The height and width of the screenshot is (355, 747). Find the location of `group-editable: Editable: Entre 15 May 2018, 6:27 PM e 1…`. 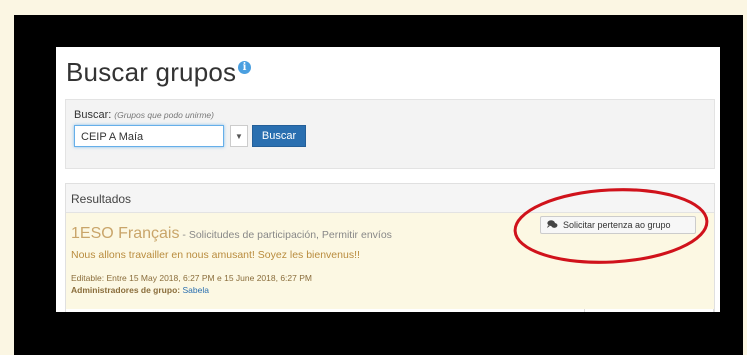

group-editable: Editable: Entre 15 May 2018, 6:27 PM e 1… is located at coordinates (191, 278).